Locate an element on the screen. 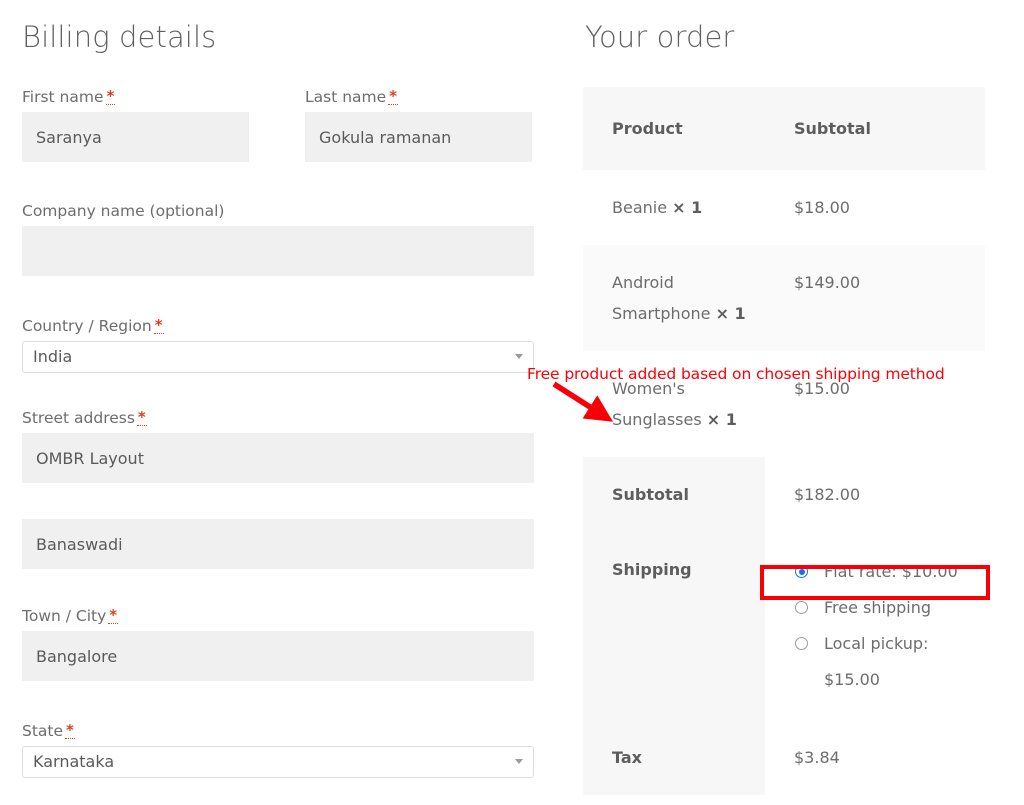 This screenshot has width=1024, height=805. order-line-item-row: Beanie × 1 $18.00 is located at coordinates (784, 207).